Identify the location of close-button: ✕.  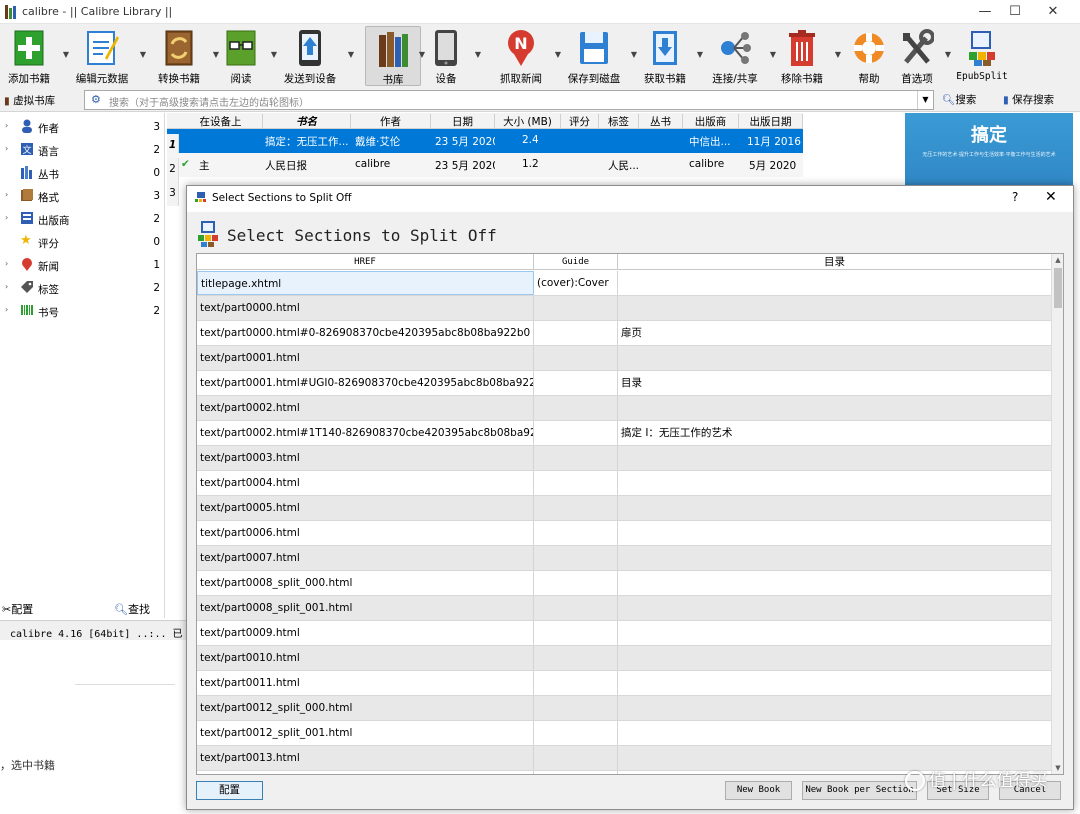
(1053, 12).